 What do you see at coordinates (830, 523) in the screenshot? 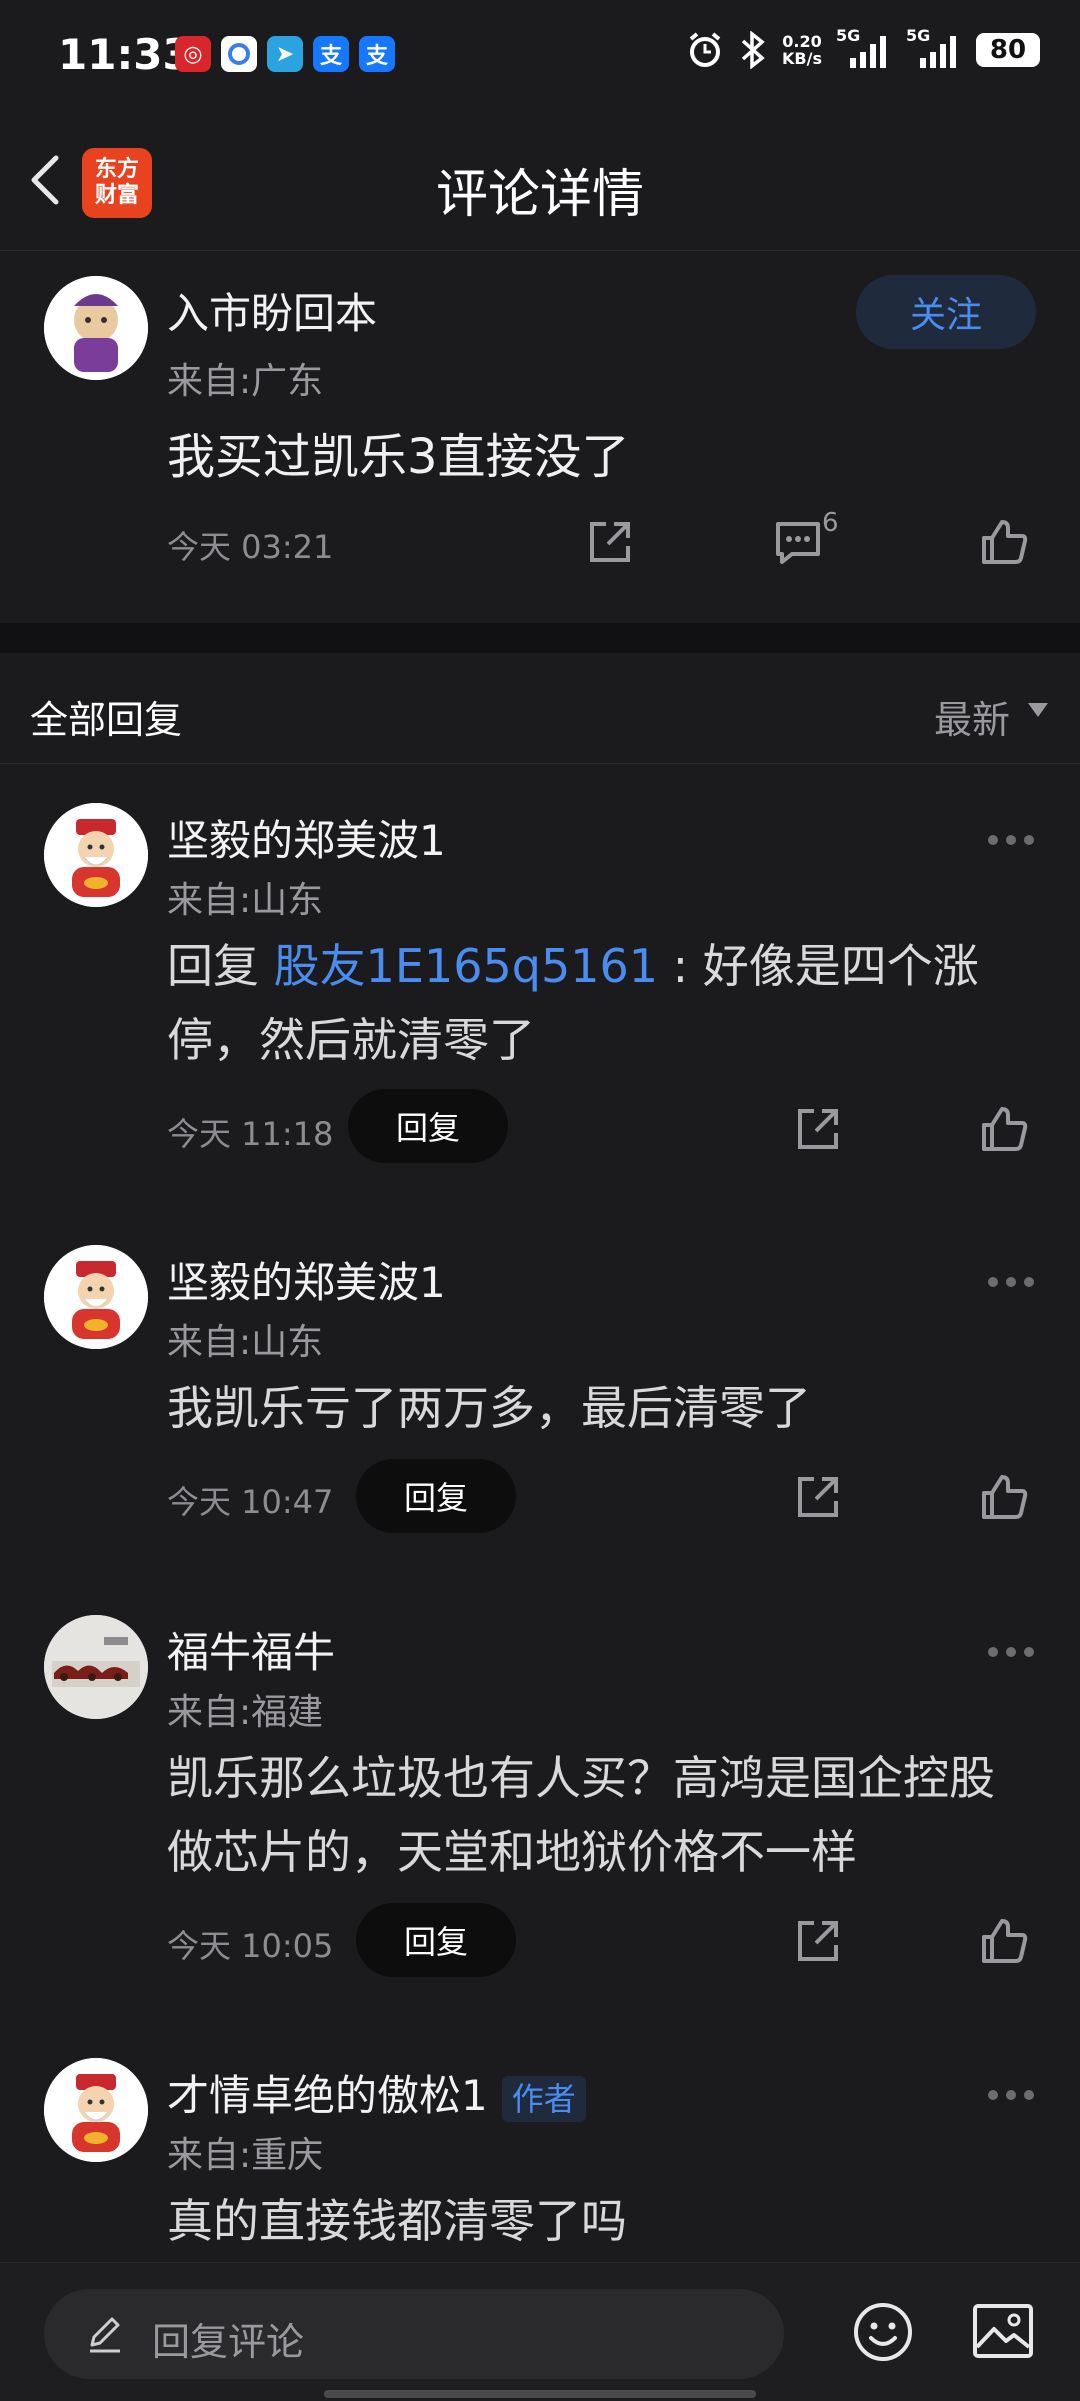
I see `comment-count: 6` at bounding box center [830, 523].